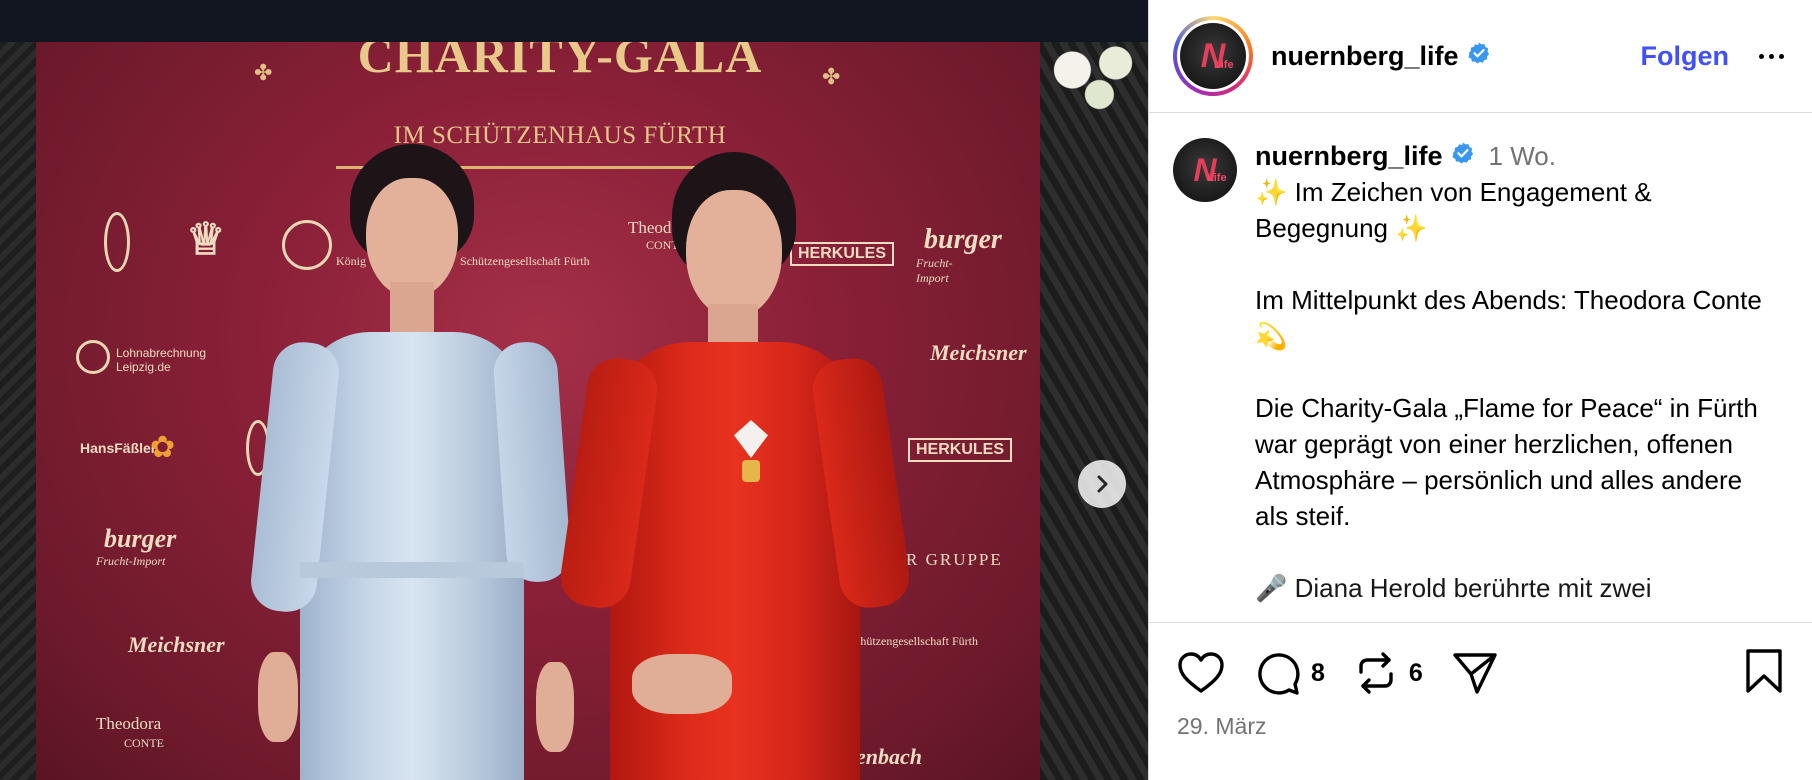 This screenshot has width=1812, height=780. What do you see at coordinates (307, 245) in the screenshot?
I see `sponsor-seal-logo` at bounding box center [307, 245].